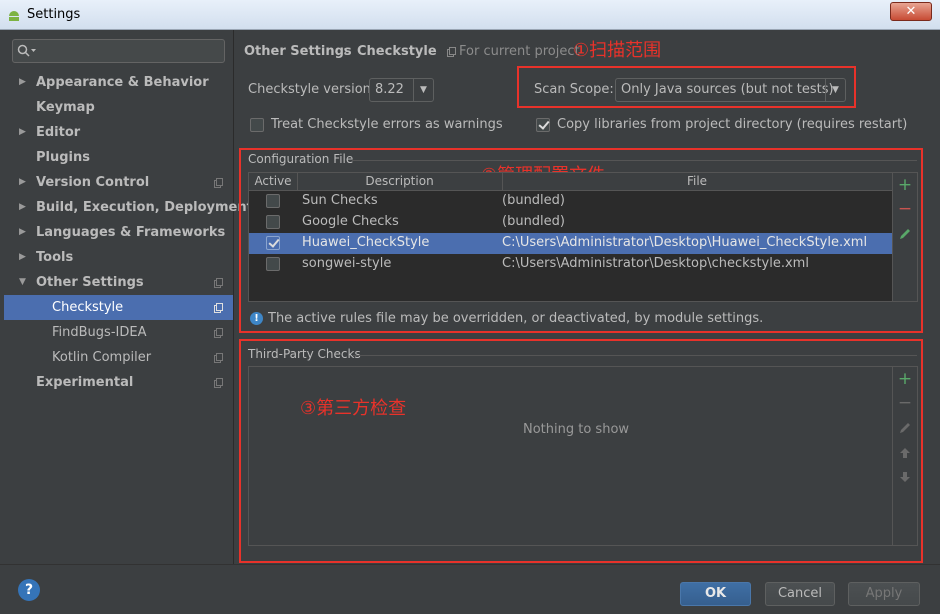  What do you see at coordinates (570, 201) in the screenshot?
I see `table-row: Sun Checks (bundled)` at bounding box center [570, 201].